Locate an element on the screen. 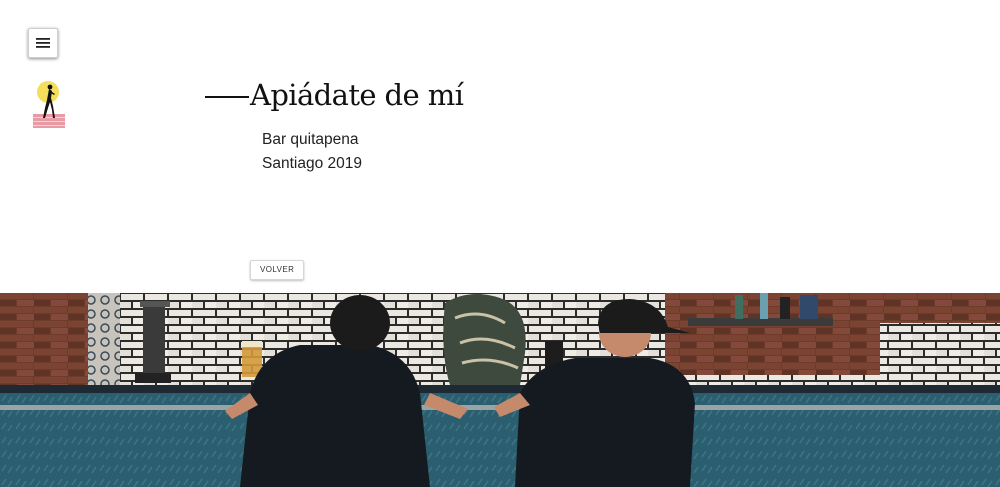  running-figure-sun-logo is located at coordinates (49, 104).